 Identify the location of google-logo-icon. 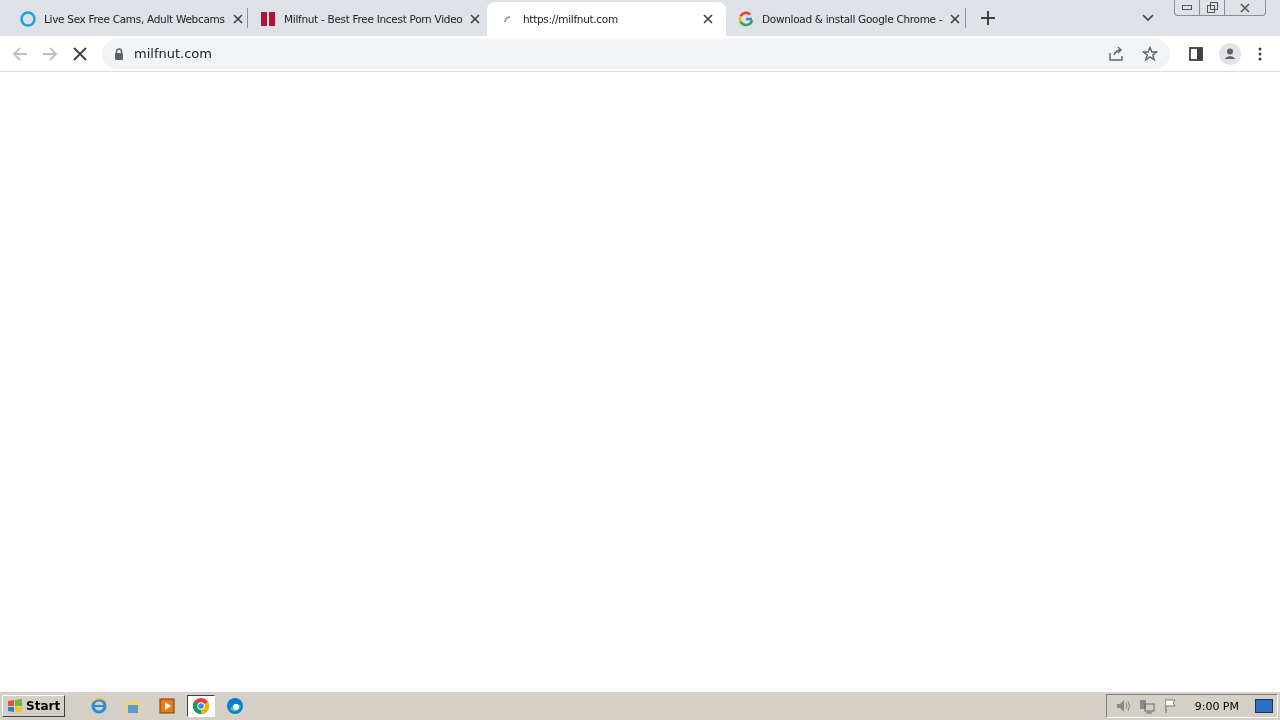
(746, 19).